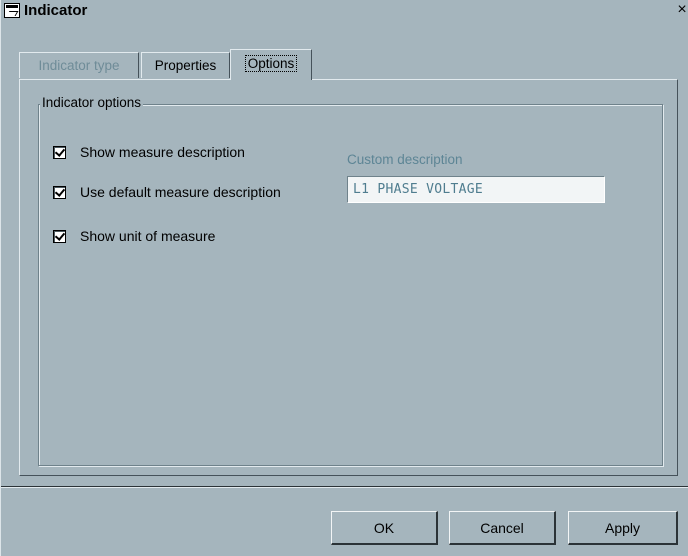 This screenshot has width=688, height=556. Describe the element at coordinates (681, 10) in the screenshot. I see `close-button: ×` at that location.